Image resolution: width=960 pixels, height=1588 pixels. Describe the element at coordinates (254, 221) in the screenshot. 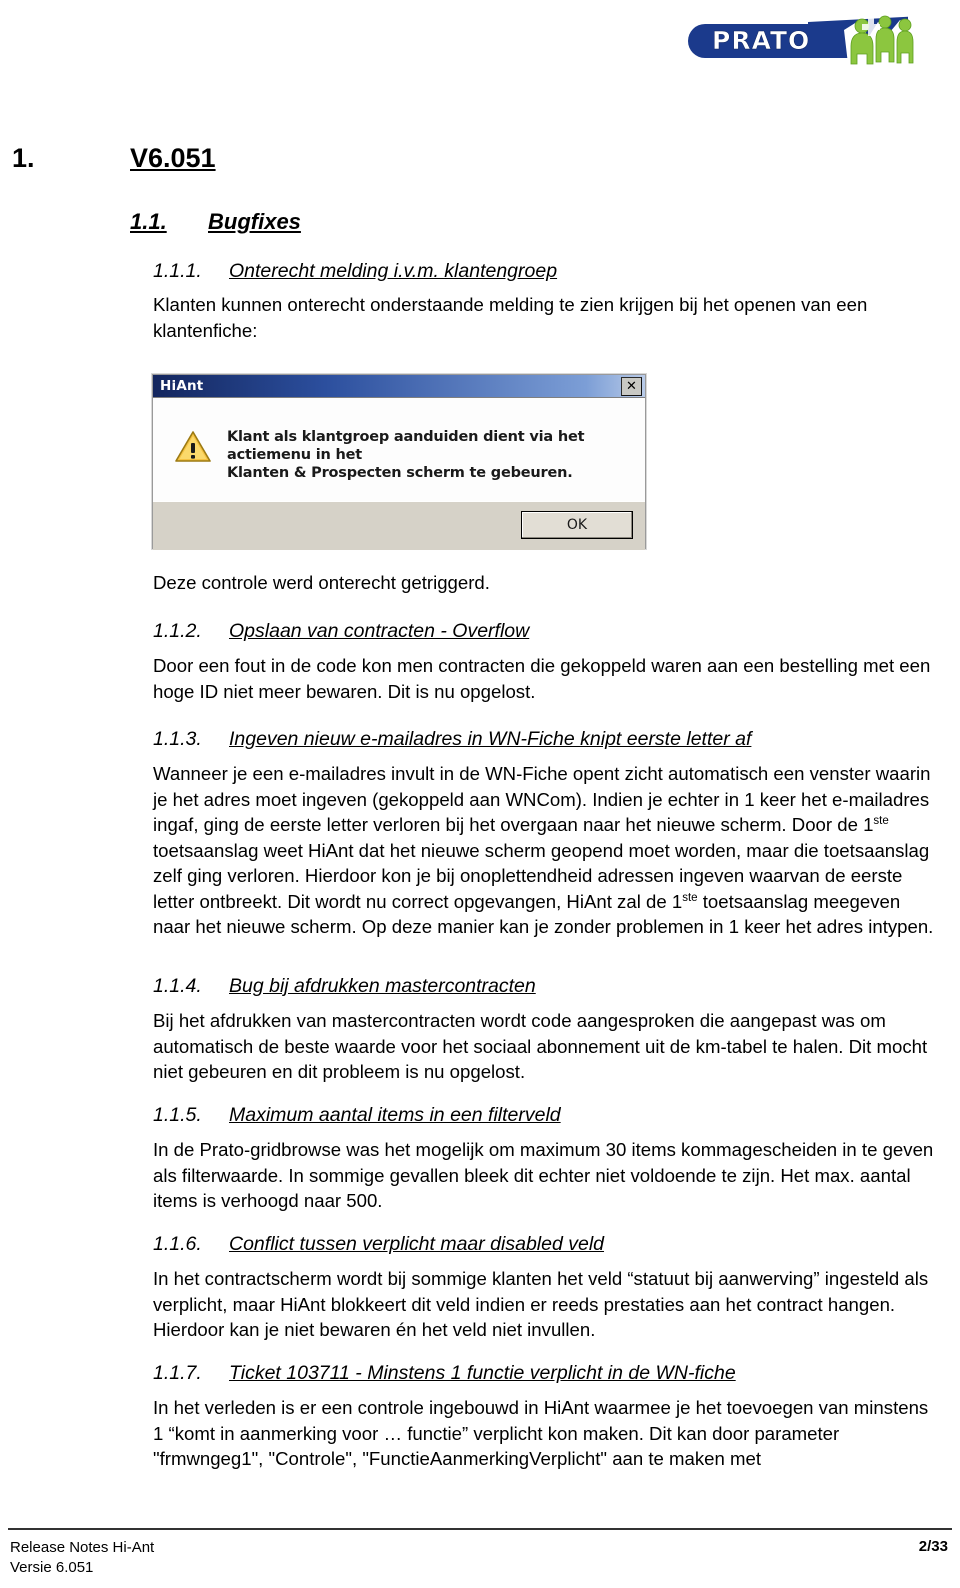

I see `heading2-title: Bugfixes` at that location.